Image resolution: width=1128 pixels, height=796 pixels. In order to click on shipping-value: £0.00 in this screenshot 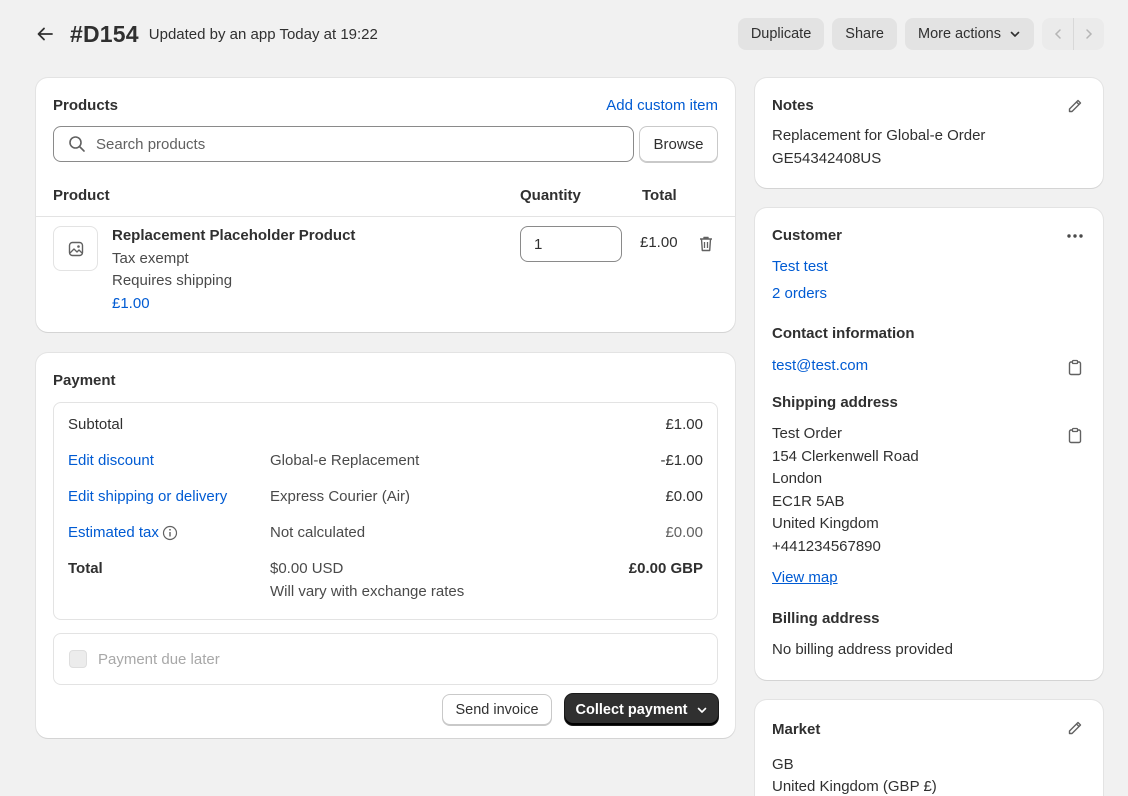, I will do `click(684, 496)`.